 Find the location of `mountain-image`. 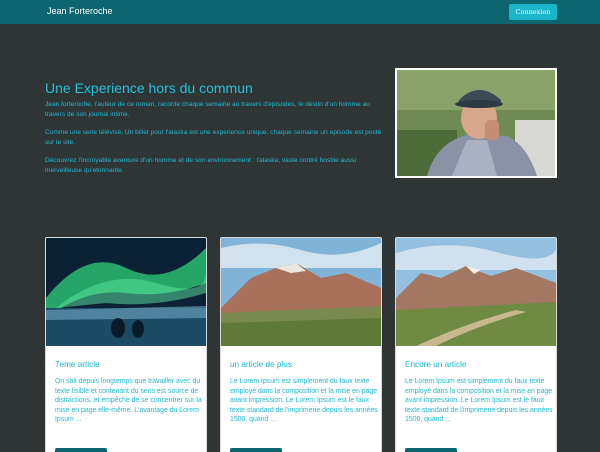

mountain-image is located at coordinates (301, 292).